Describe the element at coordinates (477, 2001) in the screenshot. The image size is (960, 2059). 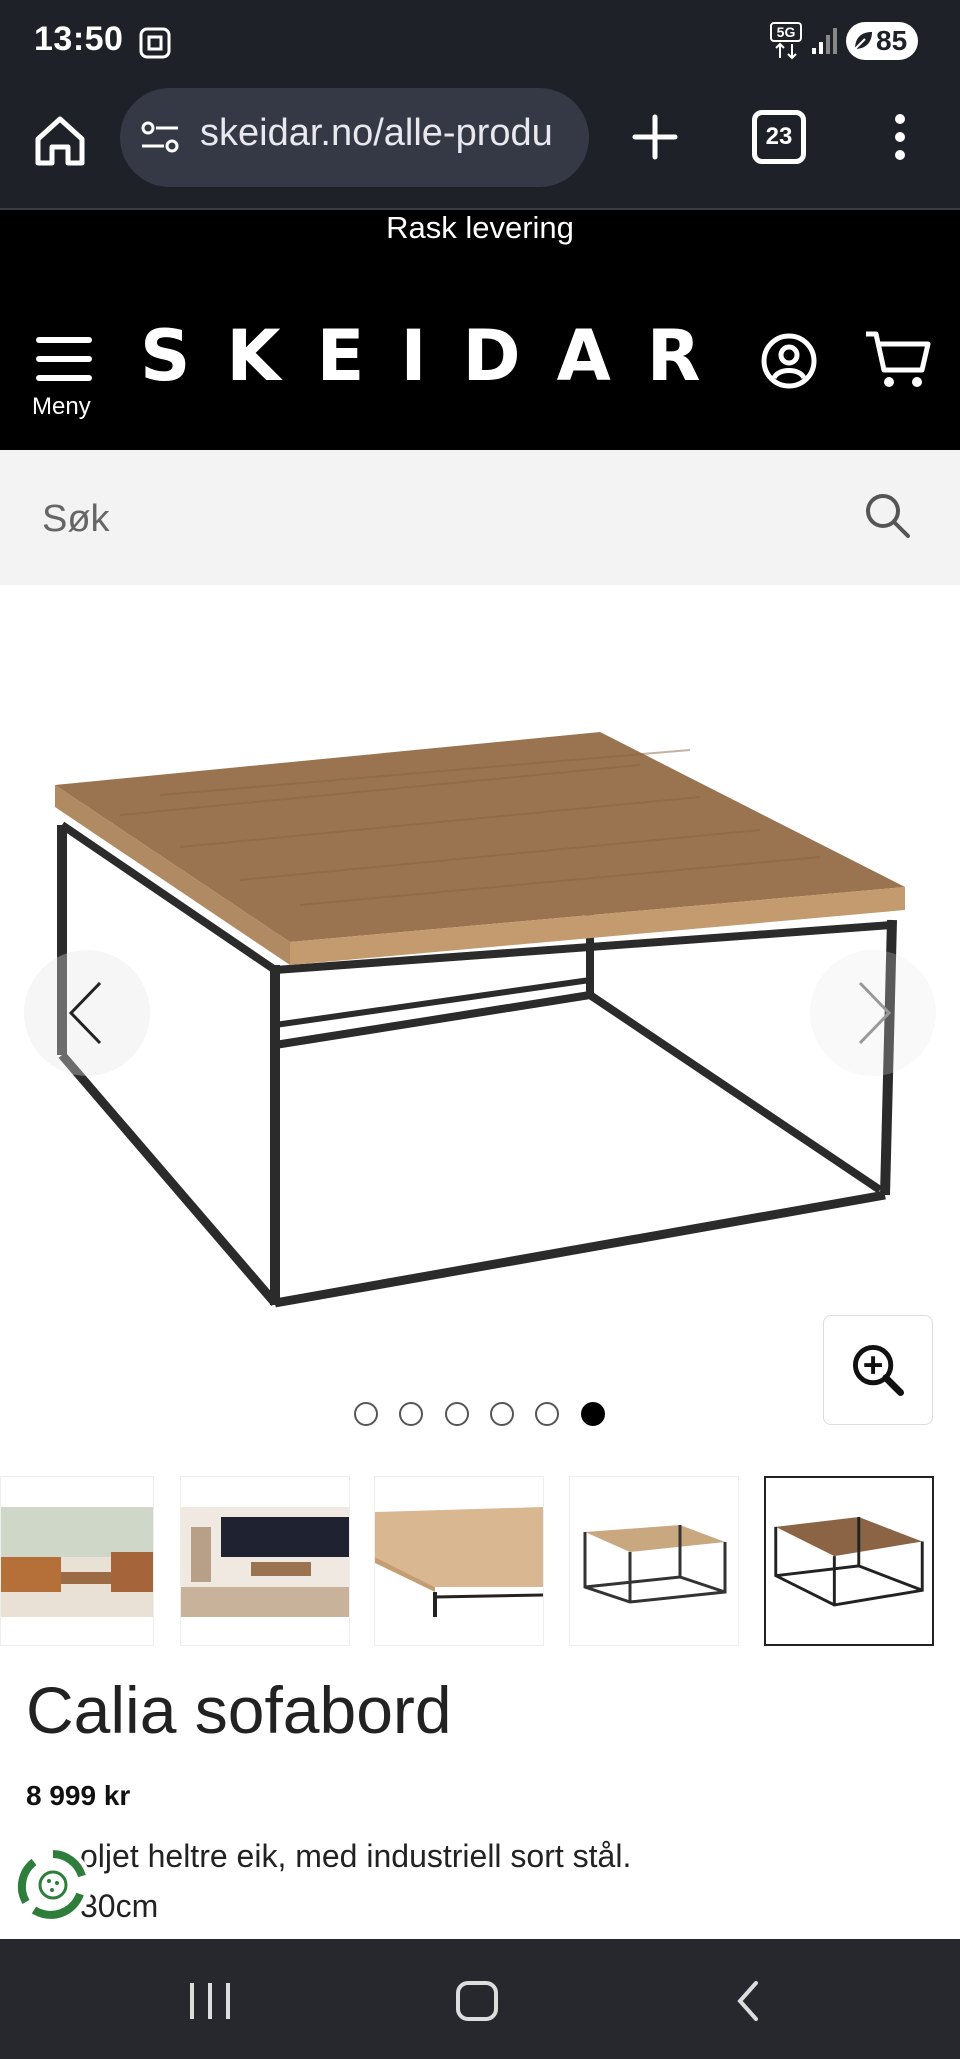
I see `home-nav-icon` at that location.